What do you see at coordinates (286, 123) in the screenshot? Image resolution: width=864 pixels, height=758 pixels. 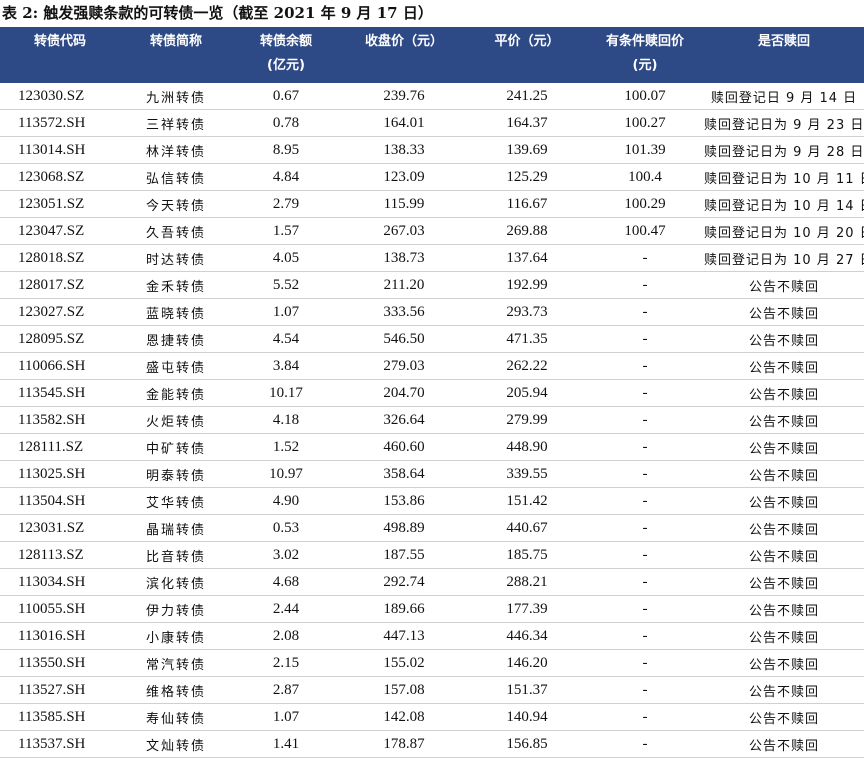 I see `cell-balance: 0.78` at bounding box center [286, 123].